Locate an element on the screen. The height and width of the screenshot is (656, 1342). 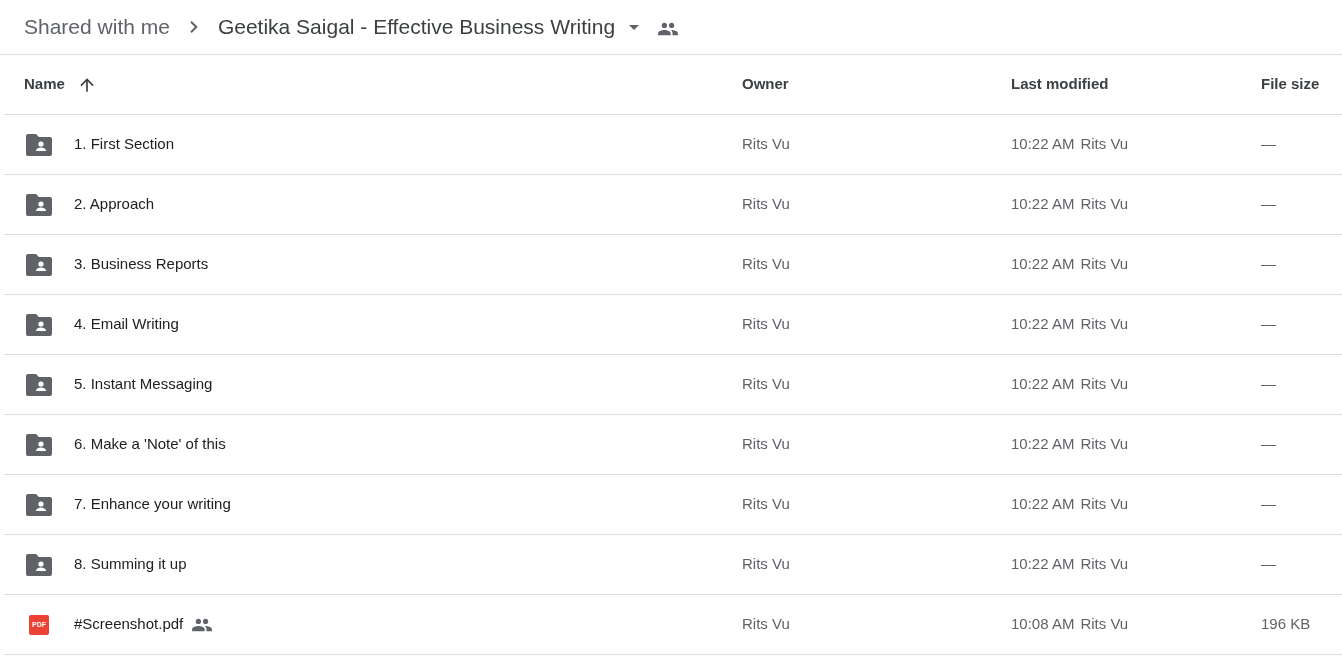
breadcrumb-link: Shared with me is located at coordinates (97, 27).